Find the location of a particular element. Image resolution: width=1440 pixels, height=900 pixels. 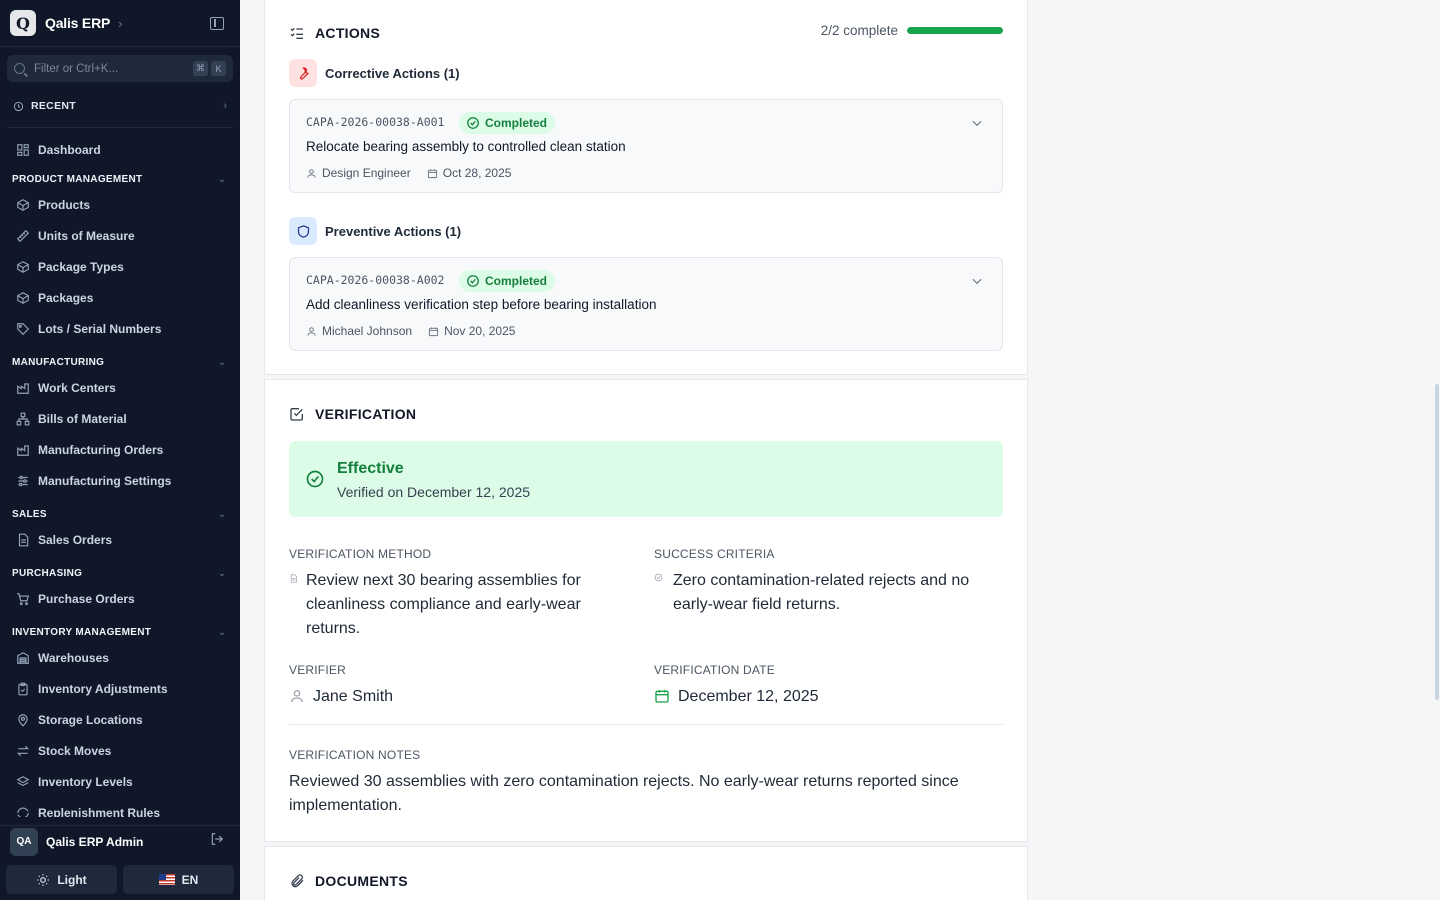

language-label: EN is located at coordinates (190, 879).